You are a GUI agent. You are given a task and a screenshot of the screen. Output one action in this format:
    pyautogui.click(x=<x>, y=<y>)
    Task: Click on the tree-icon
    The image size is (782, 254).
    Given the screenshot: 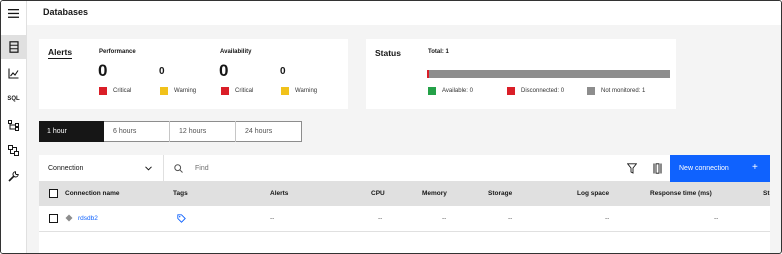 What is the action you would take?
    pyautogui.click(x=13, y=125)
    